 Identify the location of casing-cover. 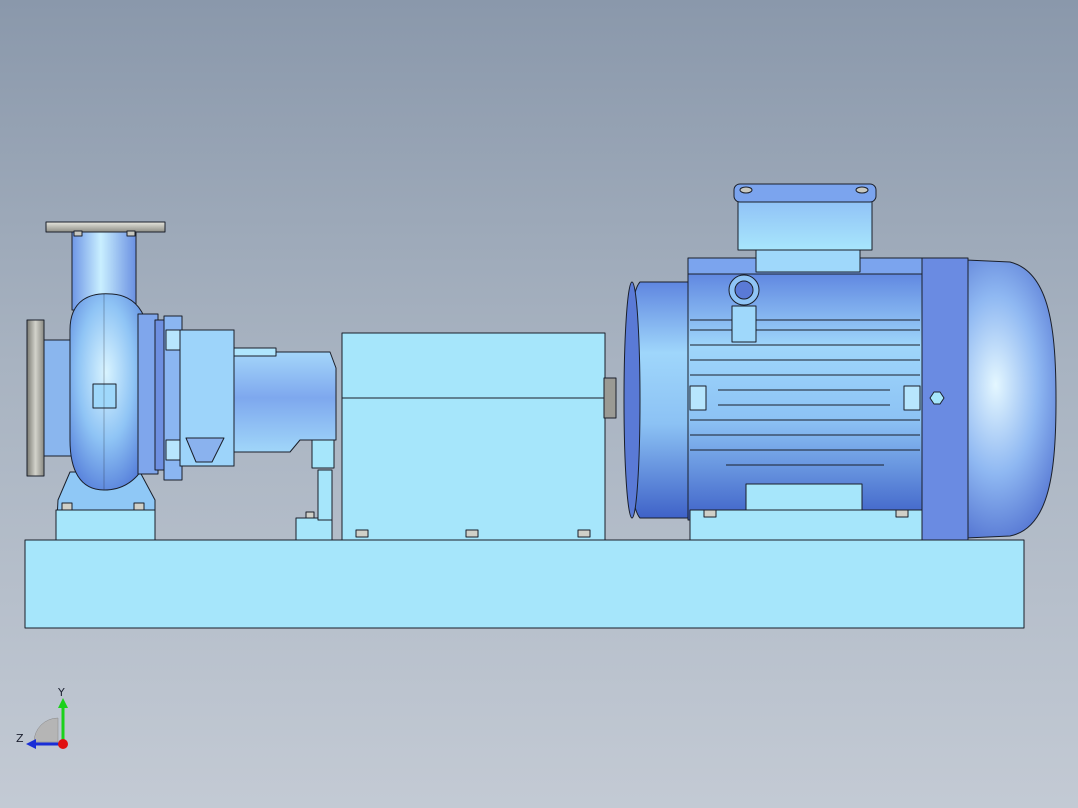
(160, 397).